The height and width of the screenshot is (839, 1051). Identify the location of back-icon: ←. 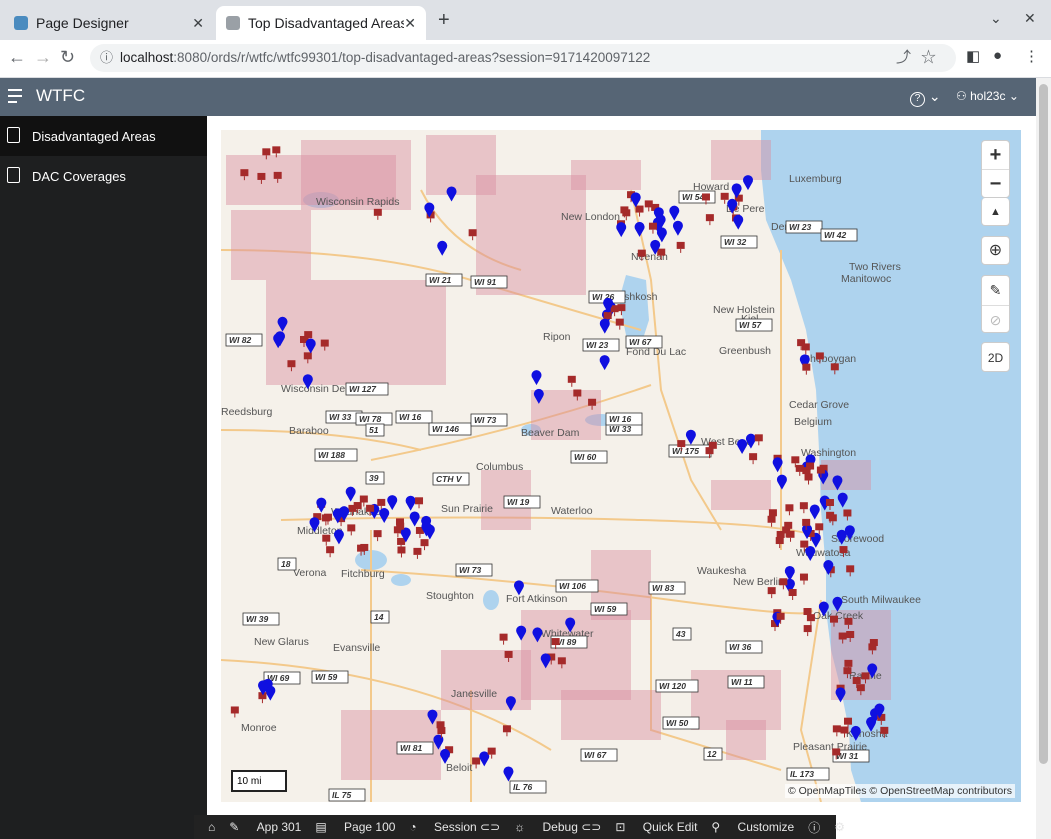
(17, 57).